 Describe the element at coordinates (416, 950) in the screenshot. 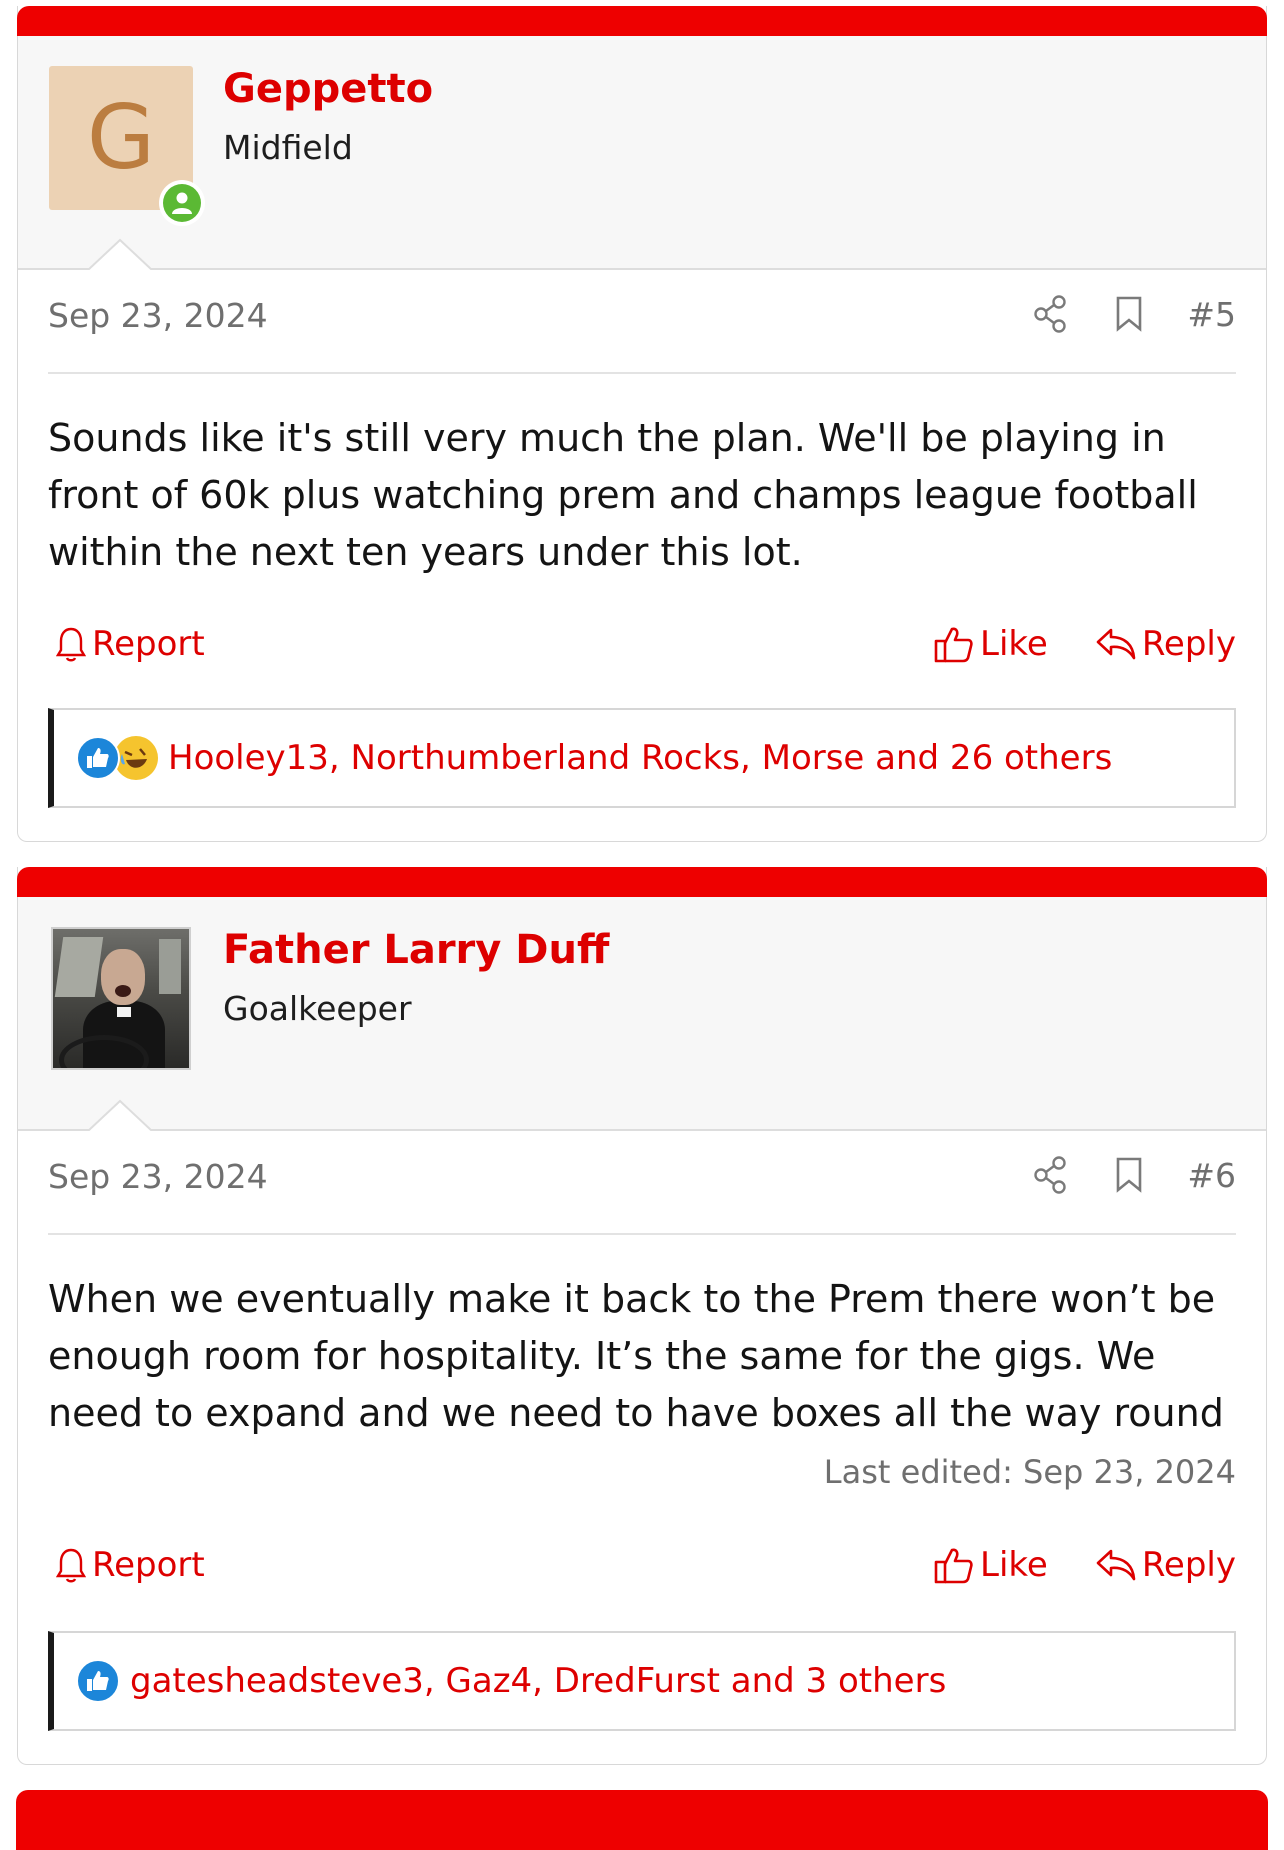

I see `username: Father Larry Duff` at that location.